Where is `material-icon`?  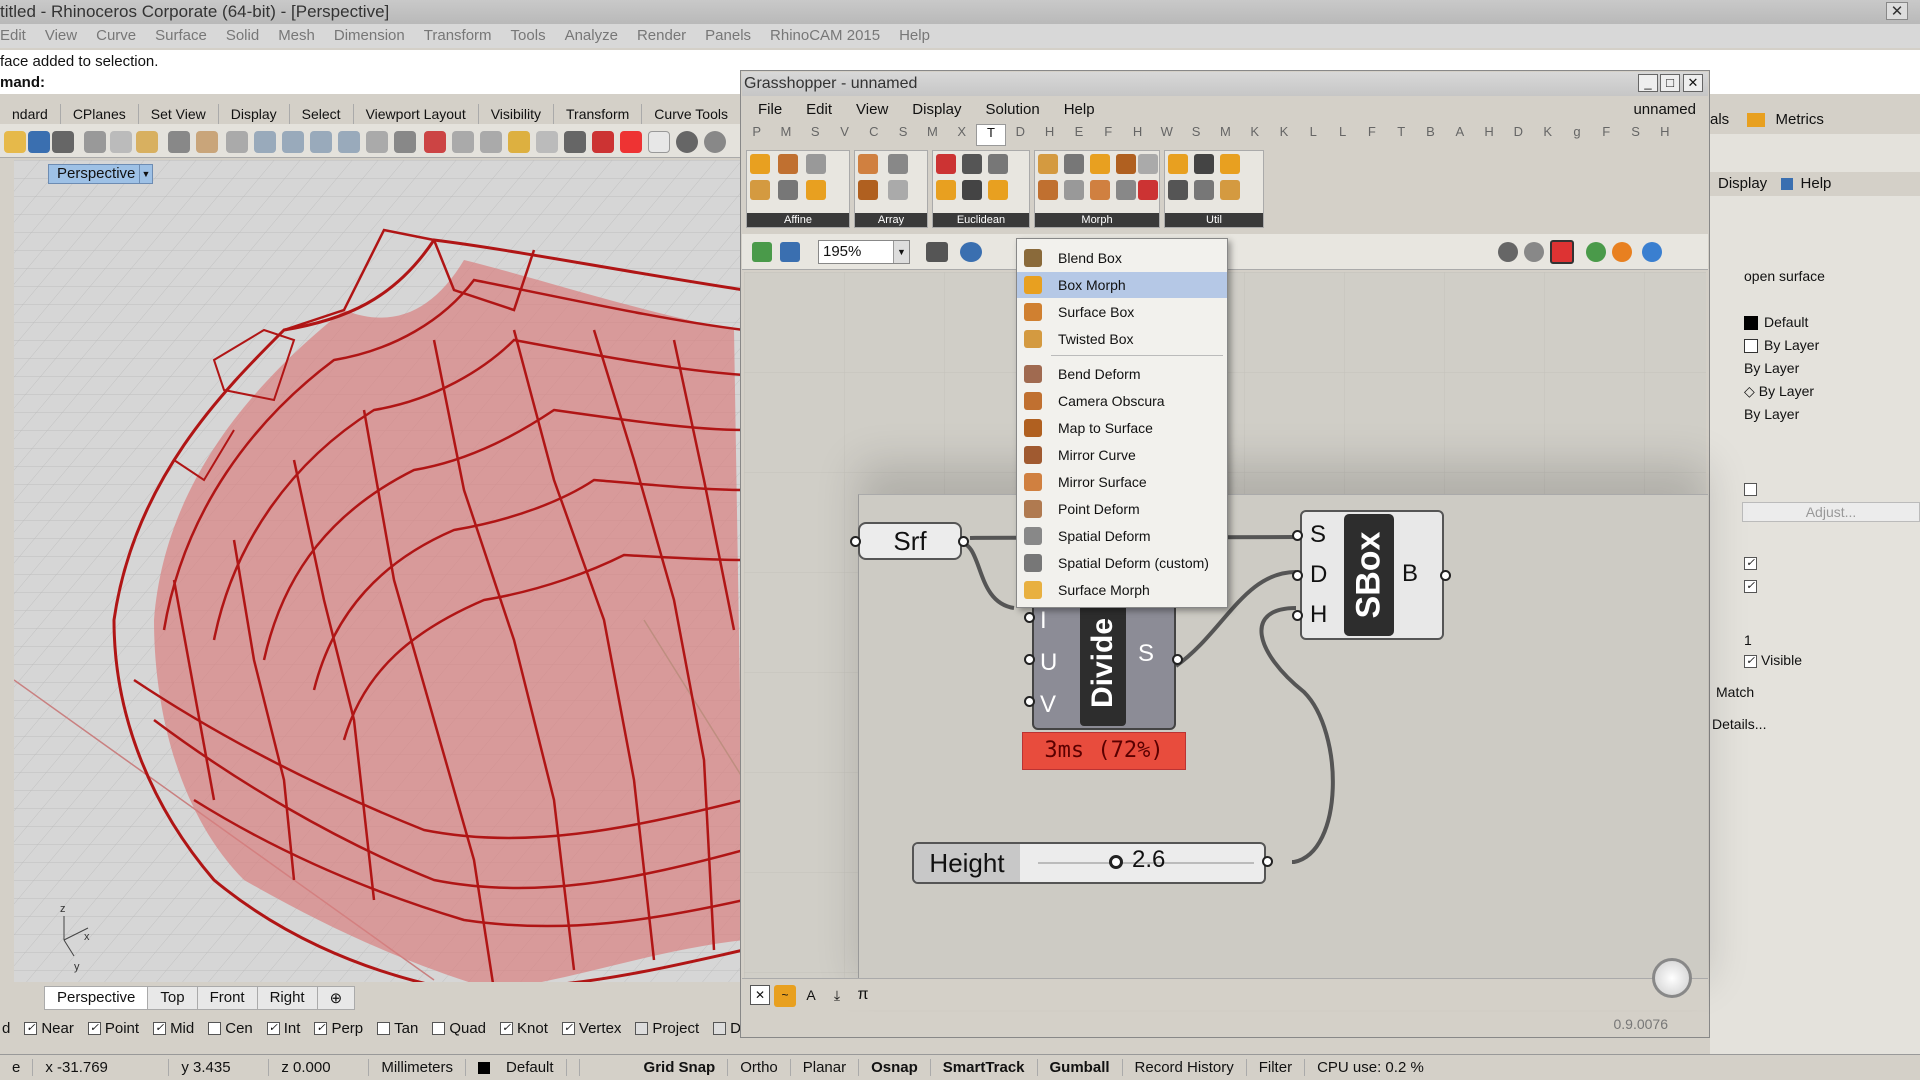
material-icon is located at coordinates (659, 142).